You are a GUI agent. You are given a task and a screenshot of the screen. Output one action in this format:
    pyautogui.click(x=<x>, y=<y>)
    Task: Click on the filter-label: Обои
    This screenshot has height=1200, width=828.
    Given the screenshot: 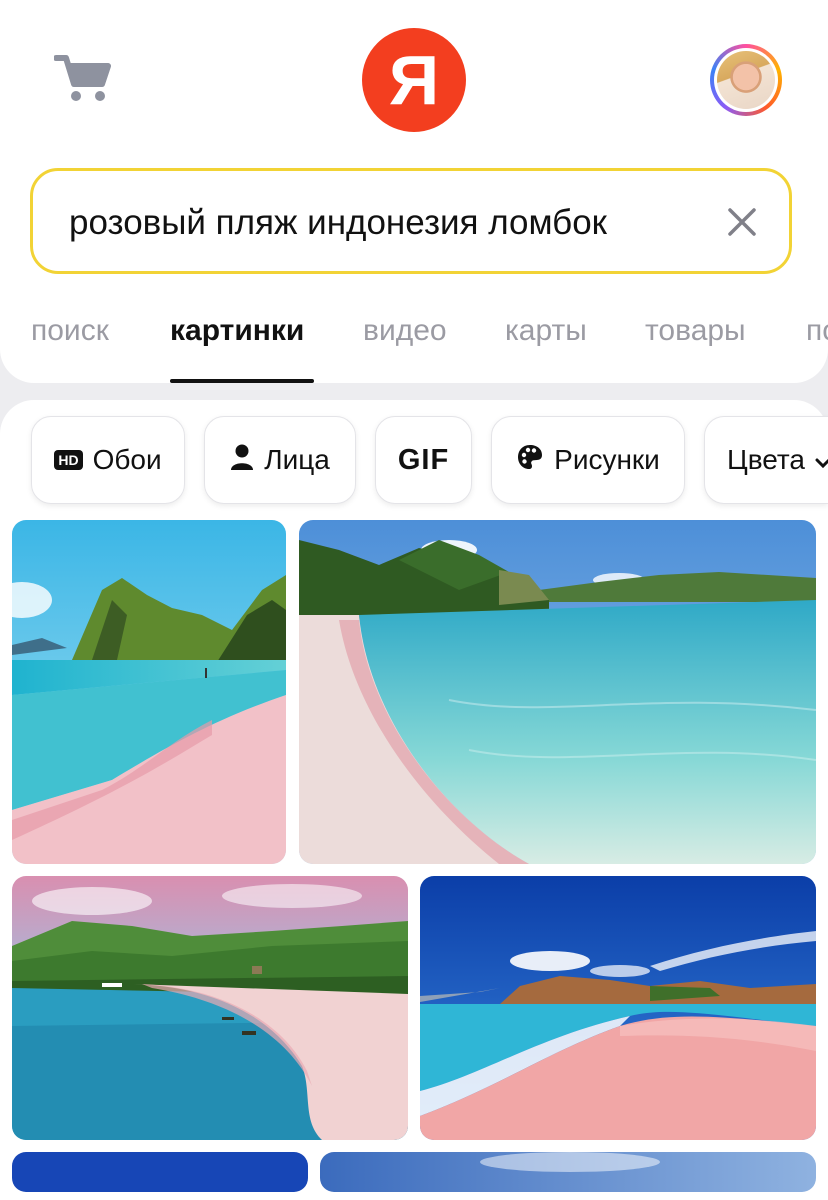 What is the action you would take?
    pyautogui.click(x=127, y=459)
    